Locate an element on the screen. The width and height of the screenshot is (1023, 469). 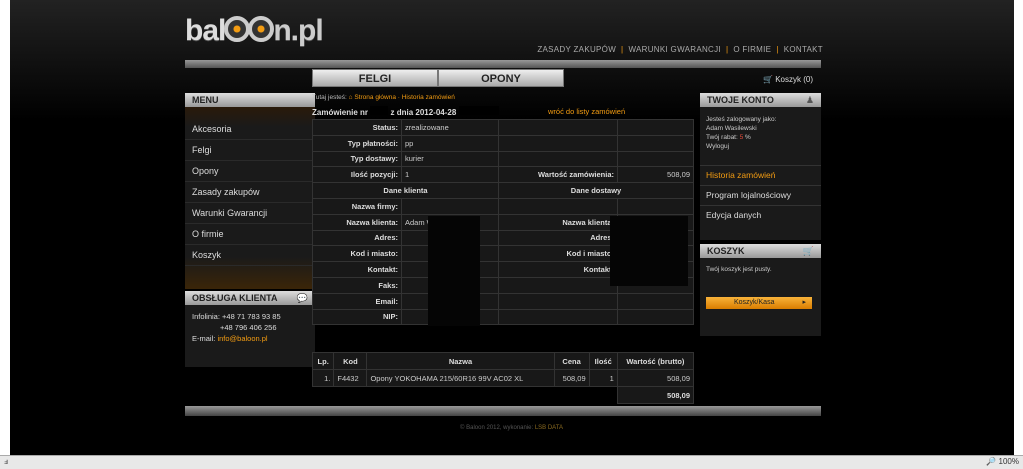
back-to-orders-link: wróć do listy zamówień is located at coordinates (586, 111).